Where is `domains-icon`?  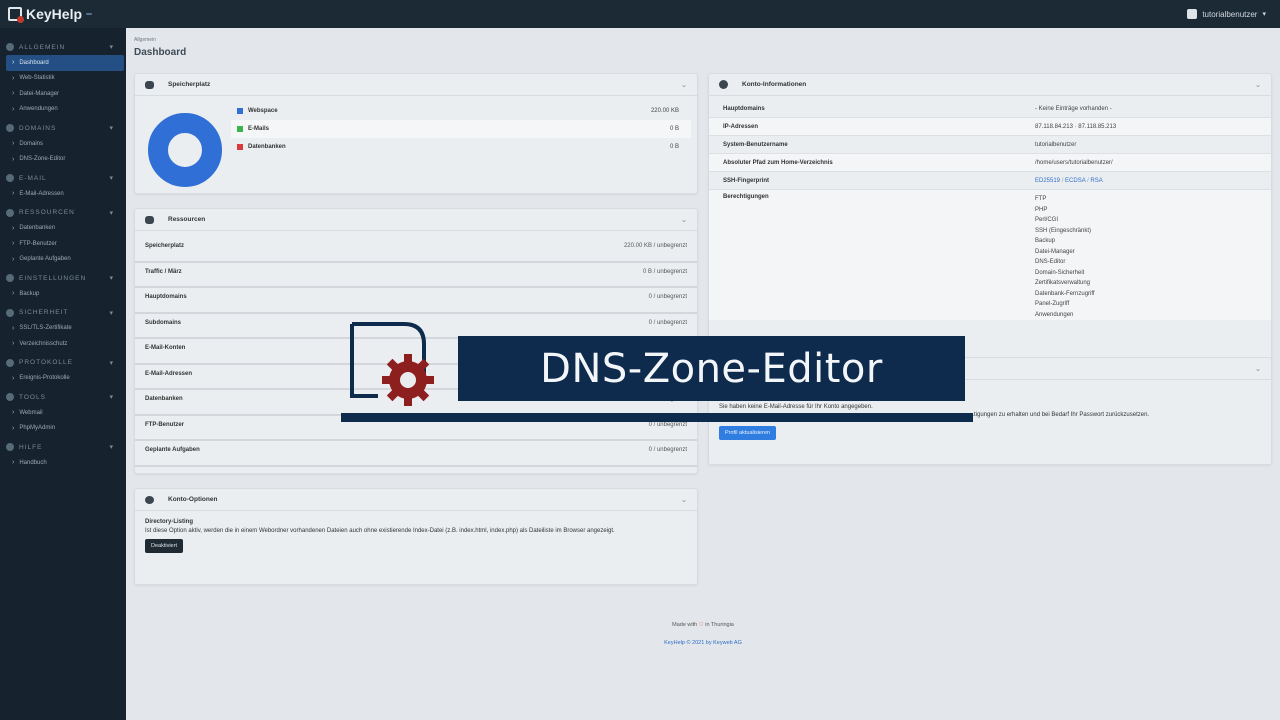
domains-icon is located at coordinates (10, 128).